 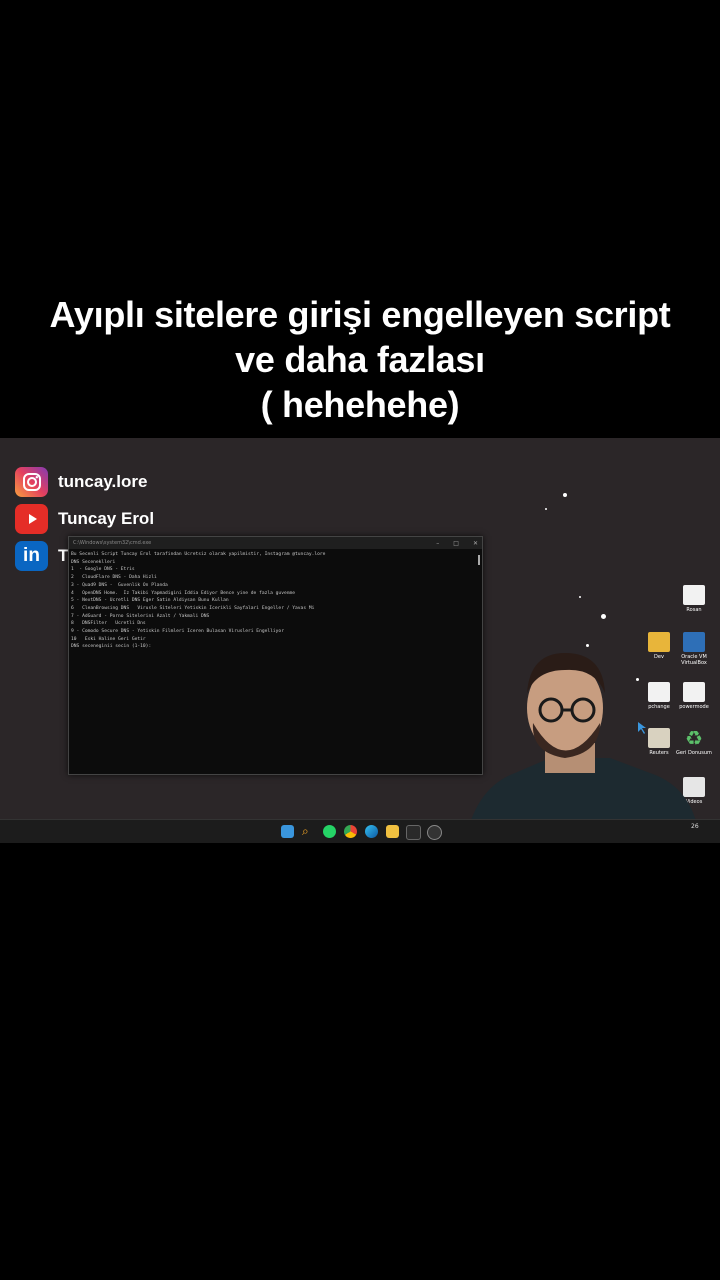 I want to click on chrome-icon, so click(x=350, y=831).